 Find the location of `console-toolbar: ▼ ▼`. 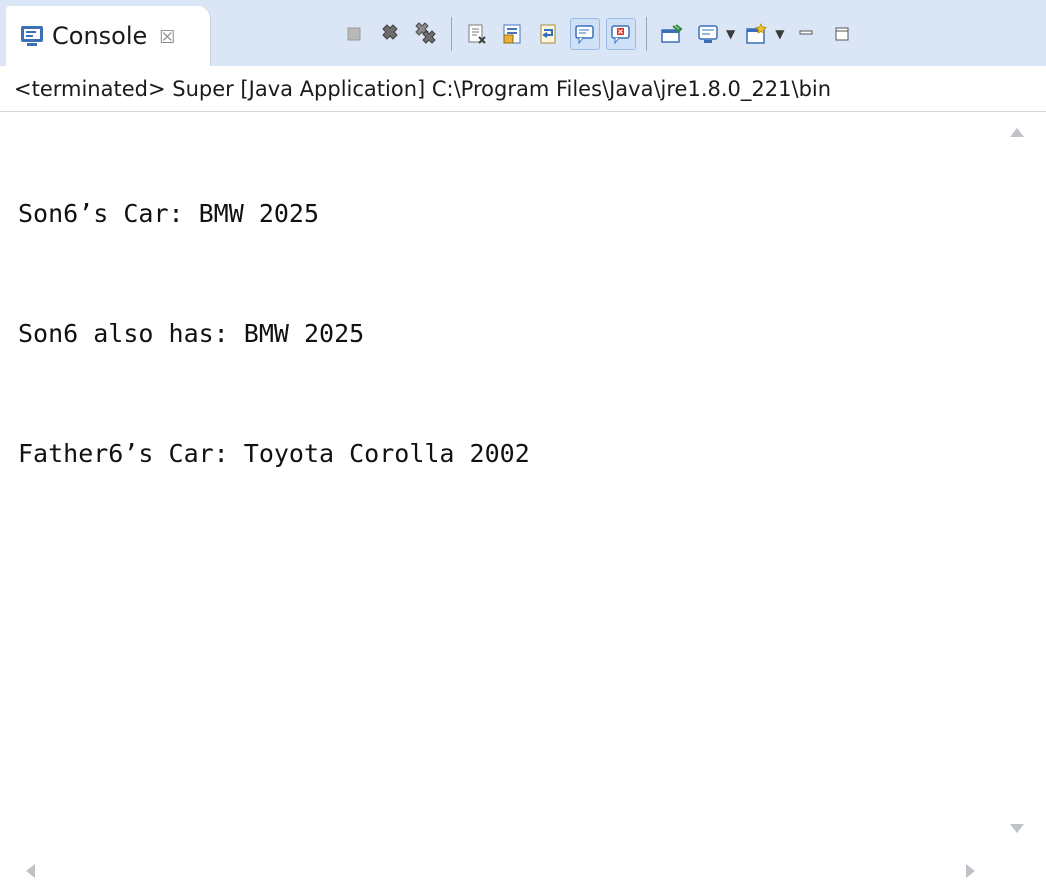

console-toolbar: ▼ ▼ is located at coordinates (598, 34).